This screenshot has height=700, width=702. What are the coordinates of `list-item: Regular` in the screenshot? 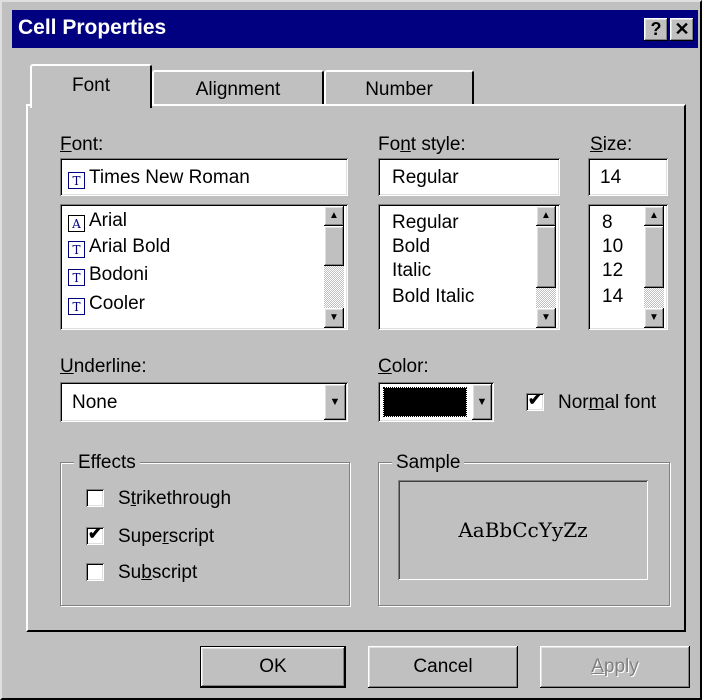 It's located at (425, 223).